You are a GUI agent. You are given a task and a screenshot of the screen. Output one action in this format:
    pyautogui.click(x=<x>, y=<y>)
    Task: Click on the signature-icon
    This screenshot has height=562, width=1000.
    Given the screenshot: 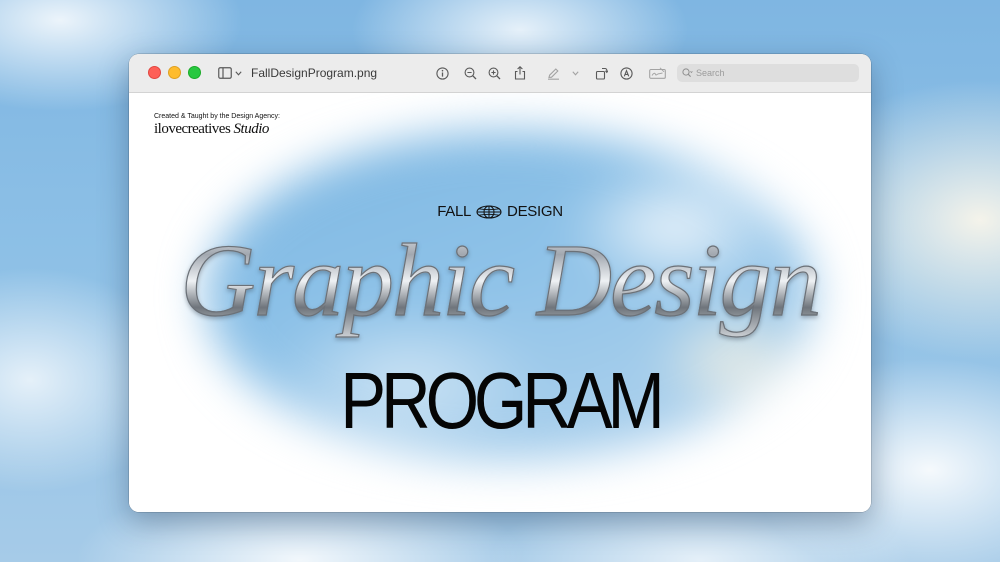 What is the action you would take?
    pyautogui.click(x=657, y=73)
    